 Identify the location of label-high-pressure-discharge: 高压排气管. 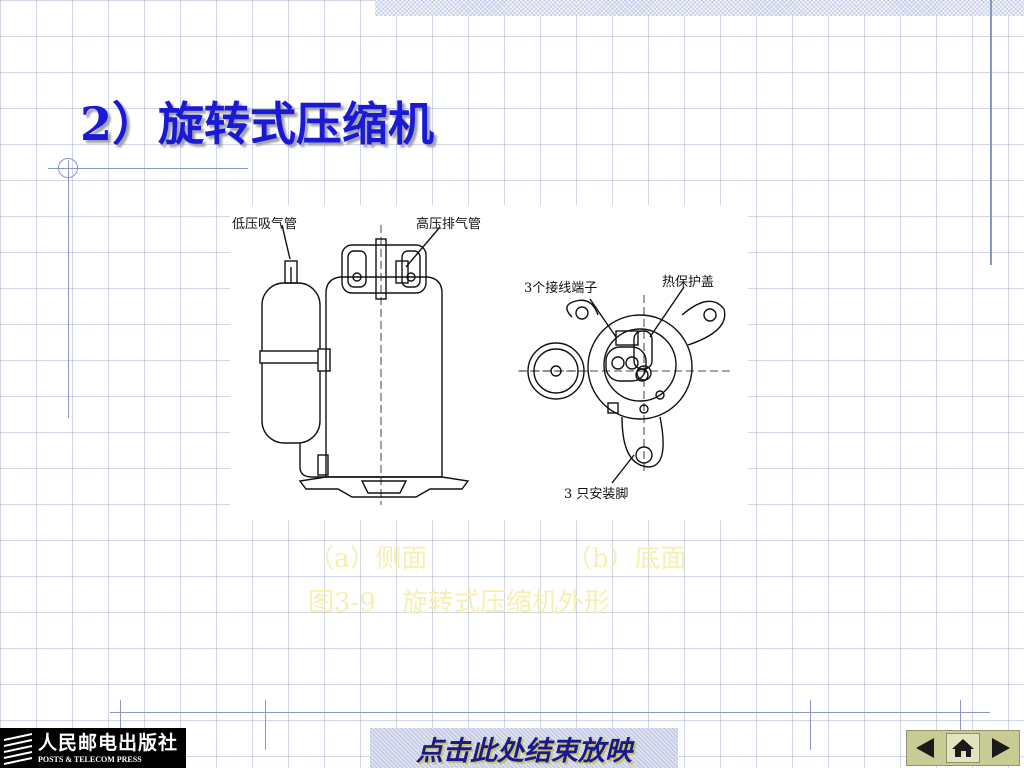
(449, 224).